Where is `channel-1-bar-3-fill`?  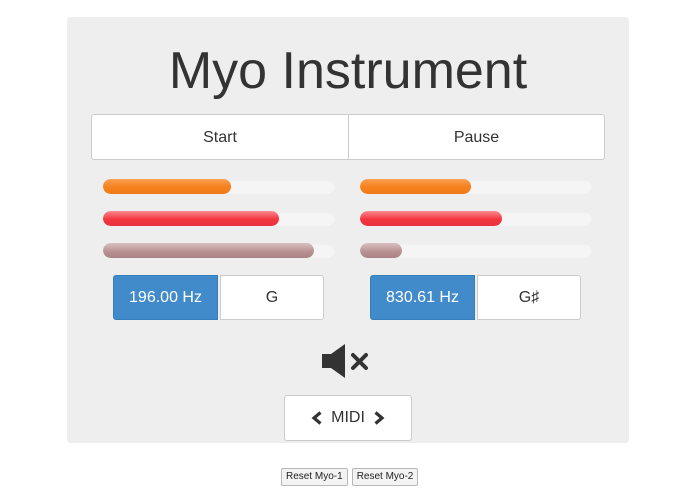 channel-1-bar-3-fill is located at coordinates (209, 250).